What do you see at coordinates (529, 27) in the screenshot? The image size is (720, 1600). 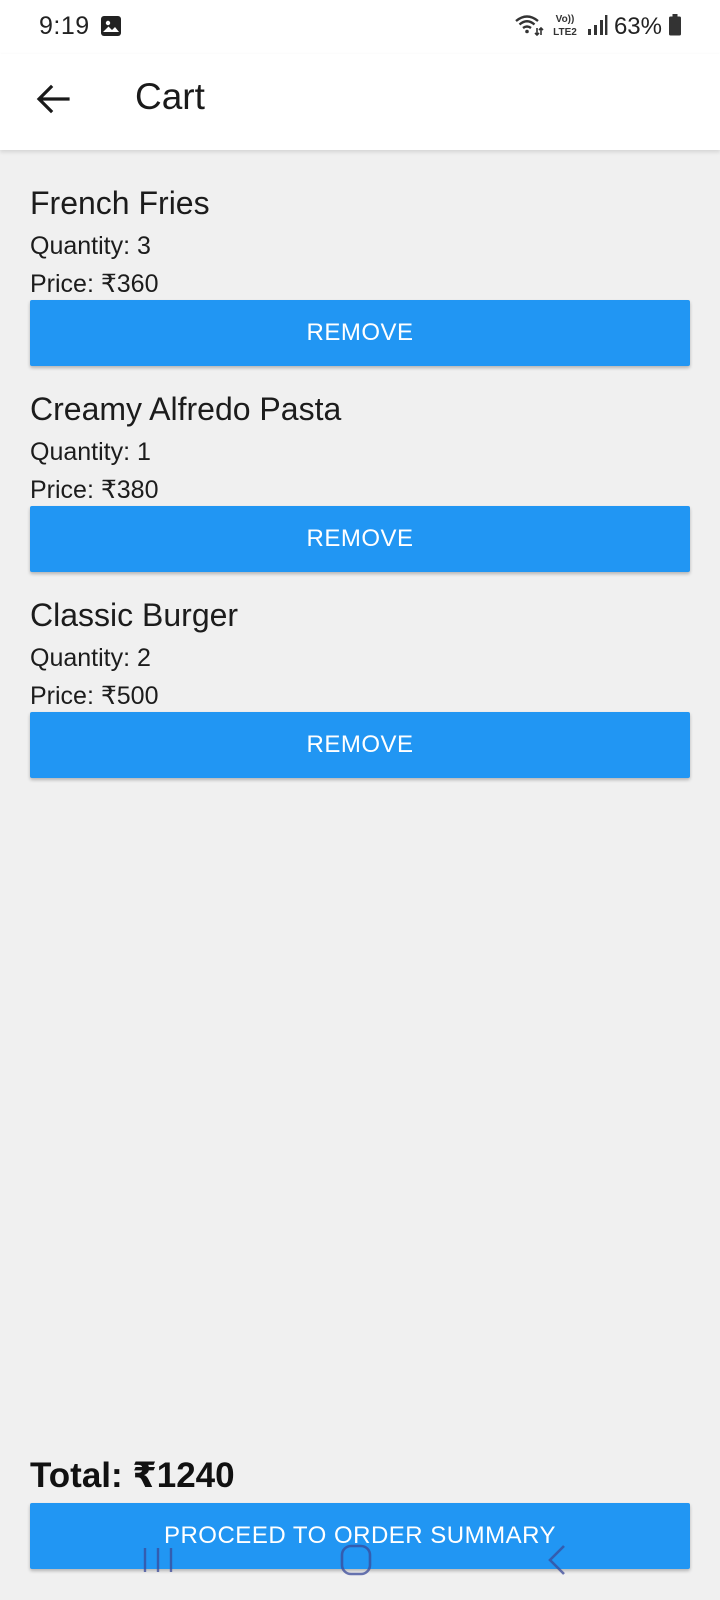 I see `wifi-icon` at bounding box center [529, 27].